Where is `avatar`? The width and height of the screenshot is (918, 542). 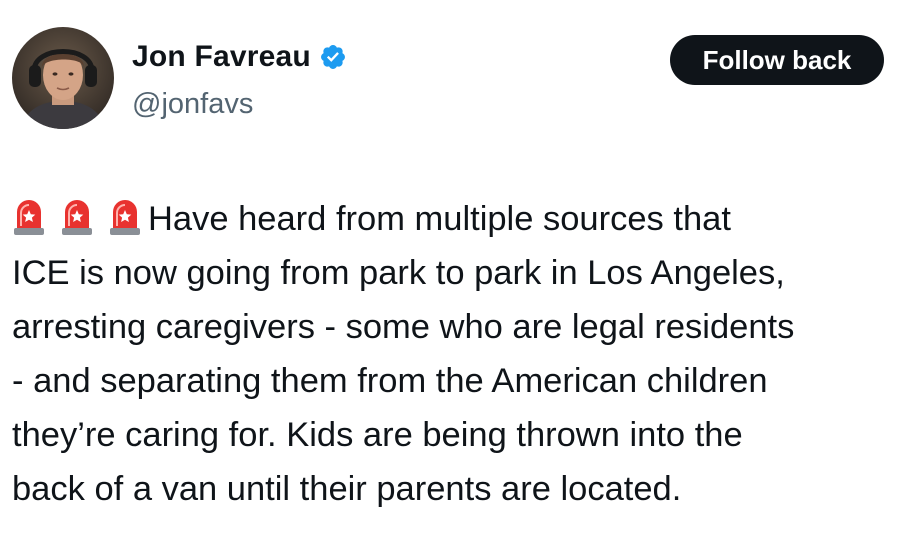 avatar is located at coordinates (63, 78).